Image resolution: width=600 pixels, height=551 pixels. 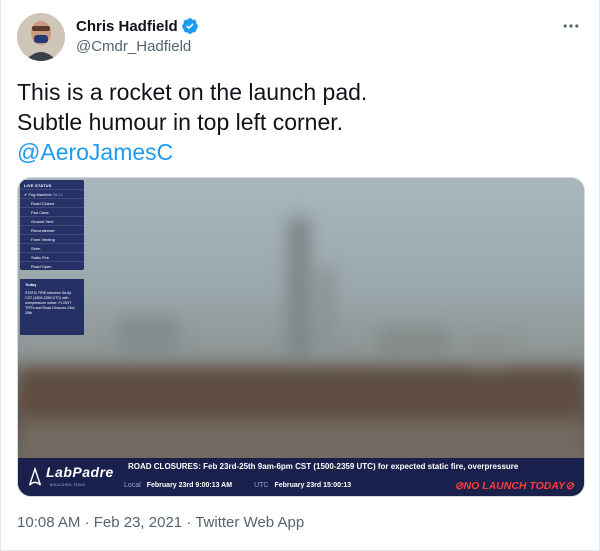 I want to click on tweet-time: 10:08 AM, so click(x=48, y=522).